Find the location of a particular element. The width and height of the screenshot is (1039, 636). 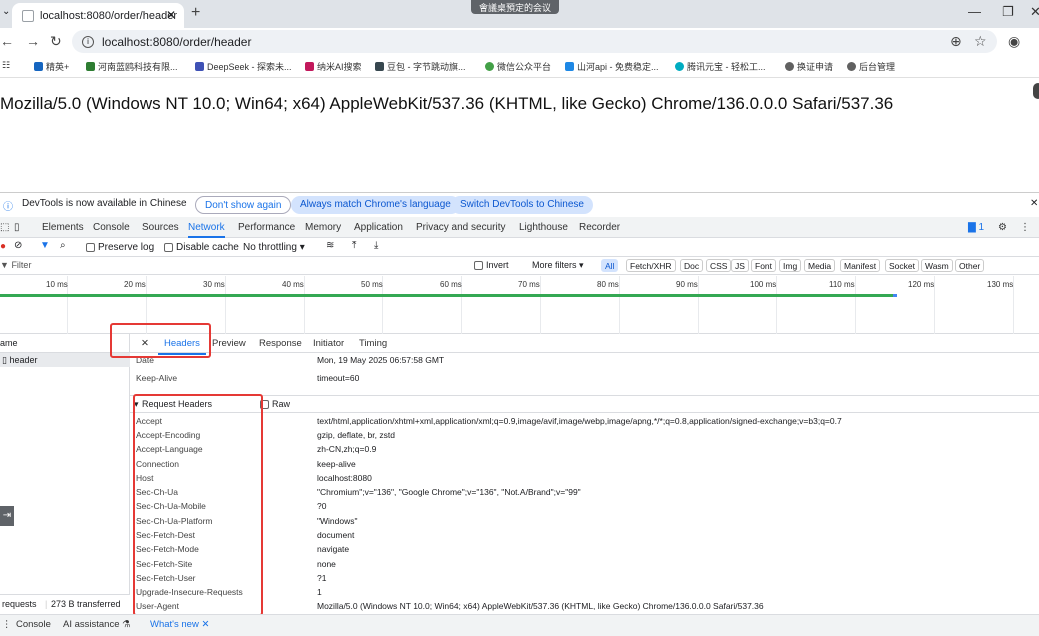

restore-icon: ❐ is located at coordinates (1008, 12).